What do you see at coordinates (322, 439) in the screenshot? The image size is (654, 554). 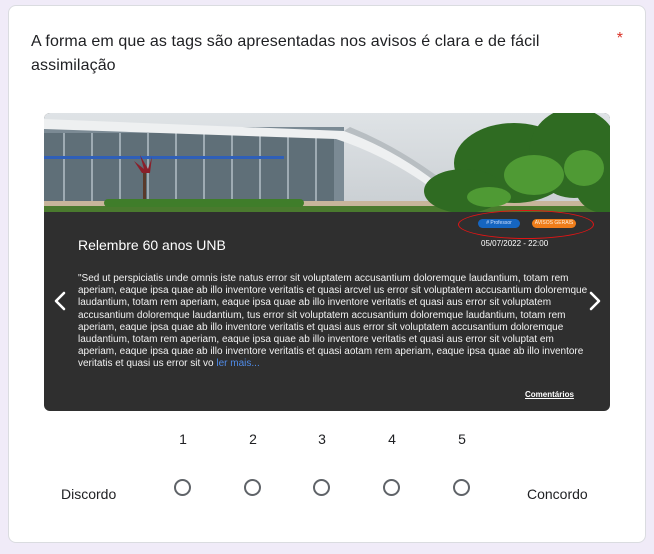 I see `scale-number-3: 3` at bounding box center [322, 439].